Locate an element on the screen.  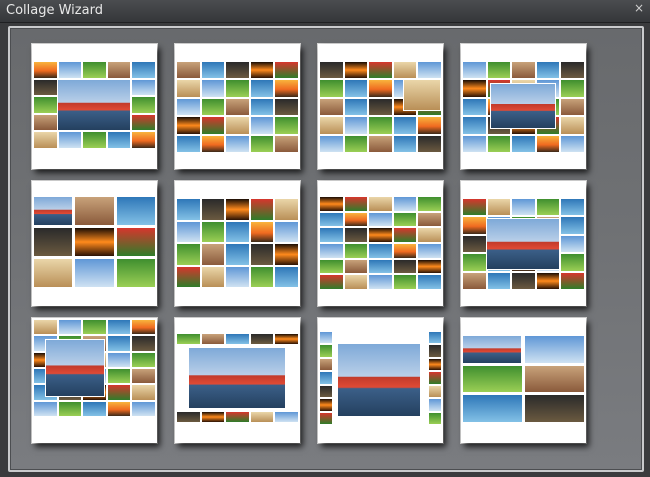
close-icon: × is located at coordinates (639, 8).